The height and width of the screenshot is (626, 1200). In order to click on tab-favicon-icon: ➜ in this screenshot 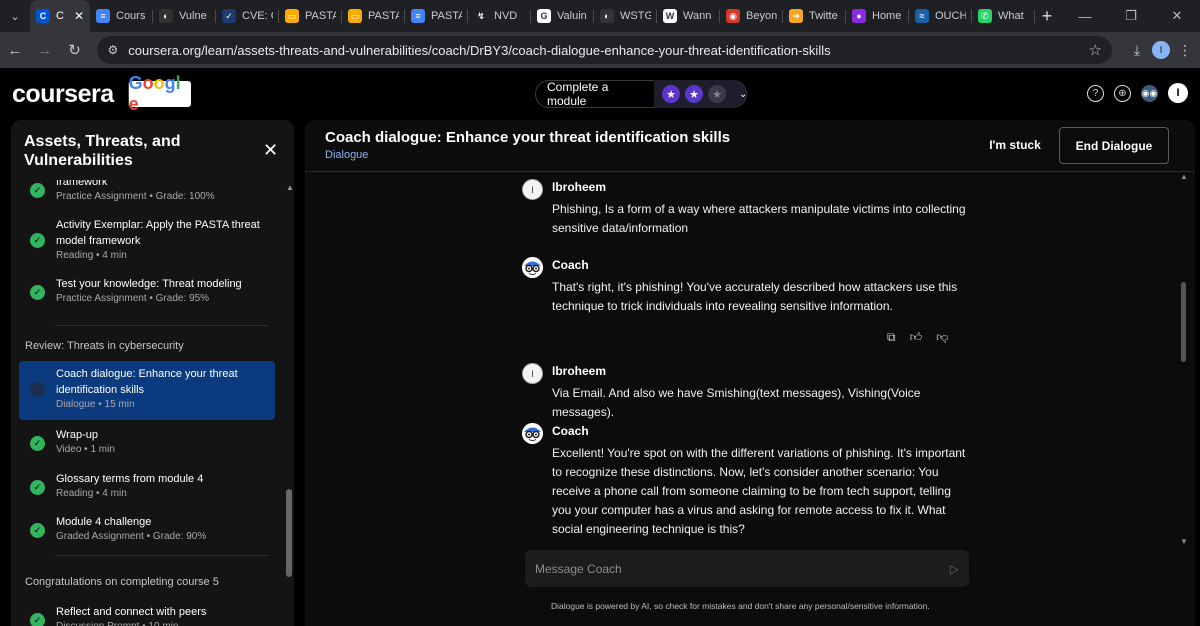, I will do `click(796, 16)`.